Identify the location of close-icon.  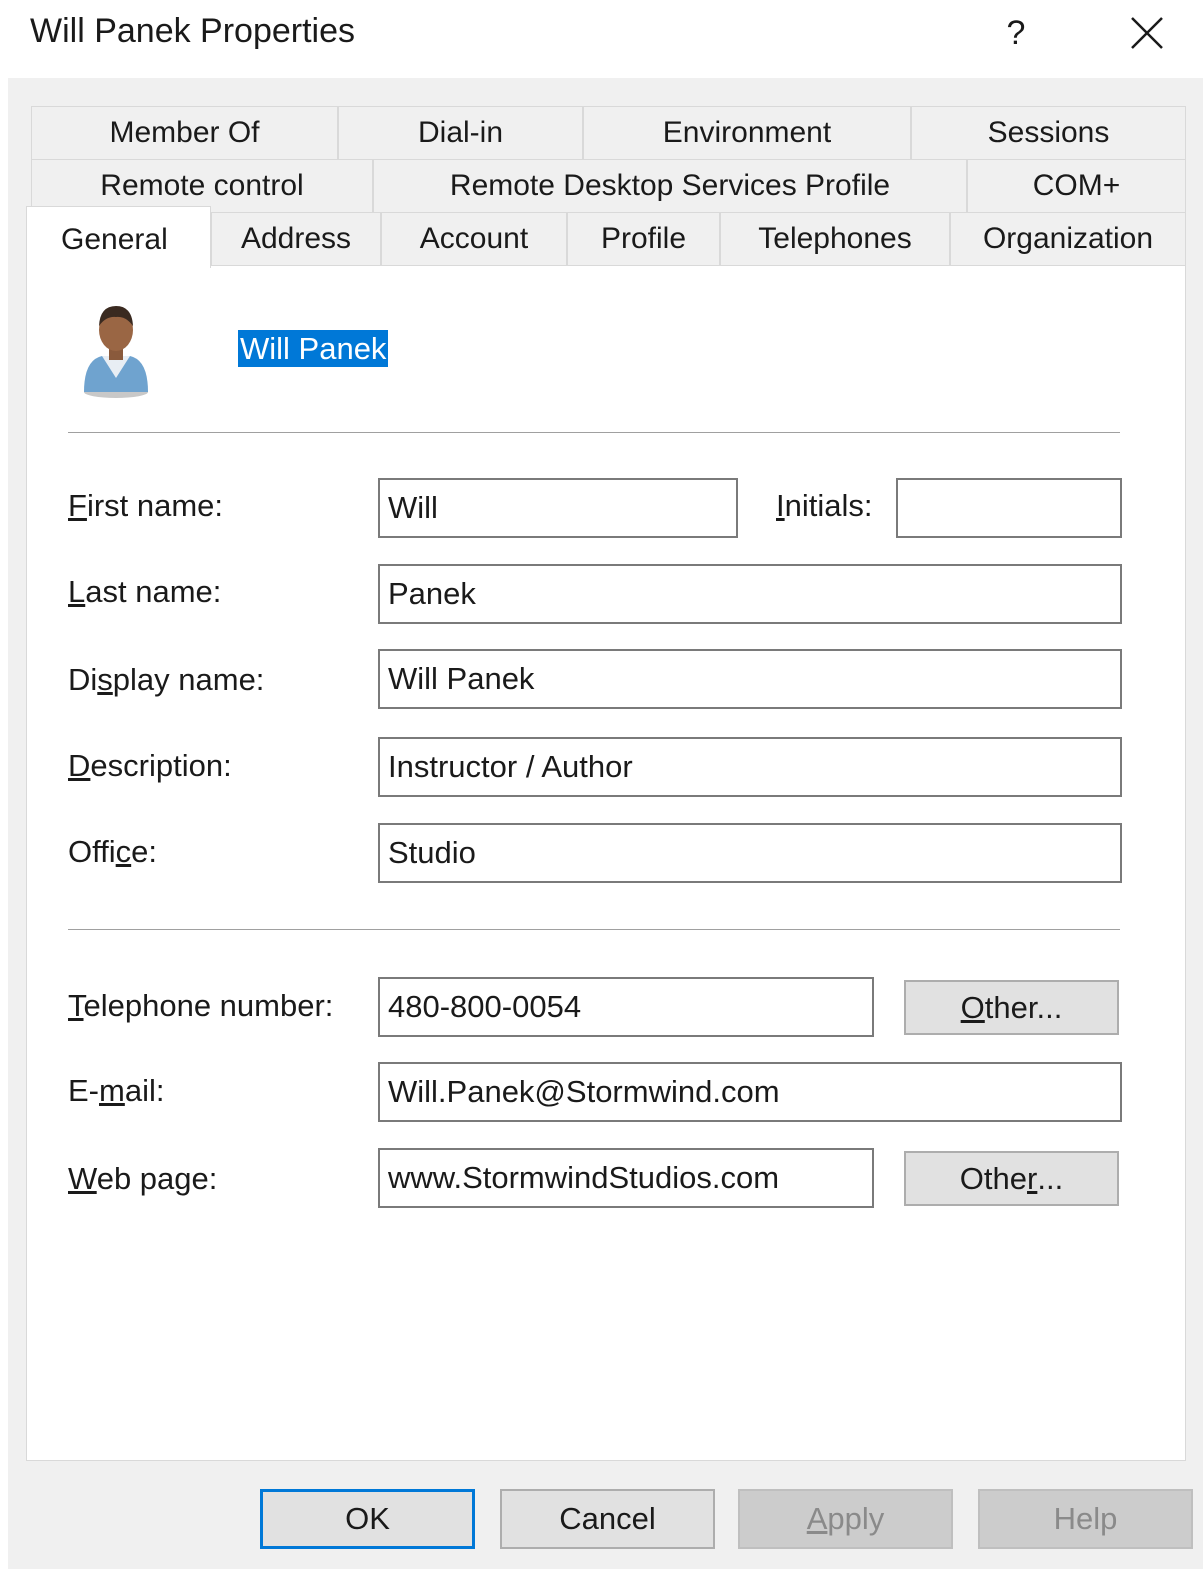
(1147, 33).